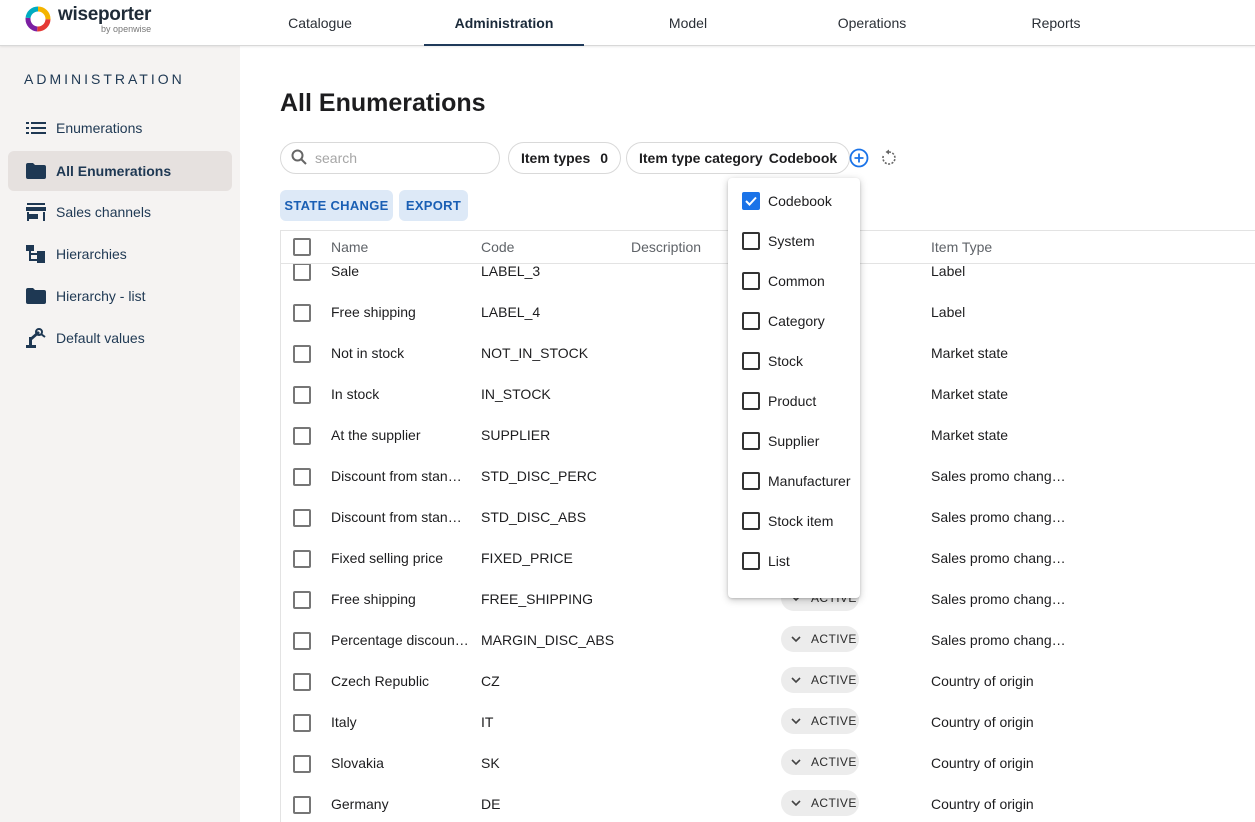 The image size is (1255, 822). I want to click on category-option: Common, so click(794, 281).